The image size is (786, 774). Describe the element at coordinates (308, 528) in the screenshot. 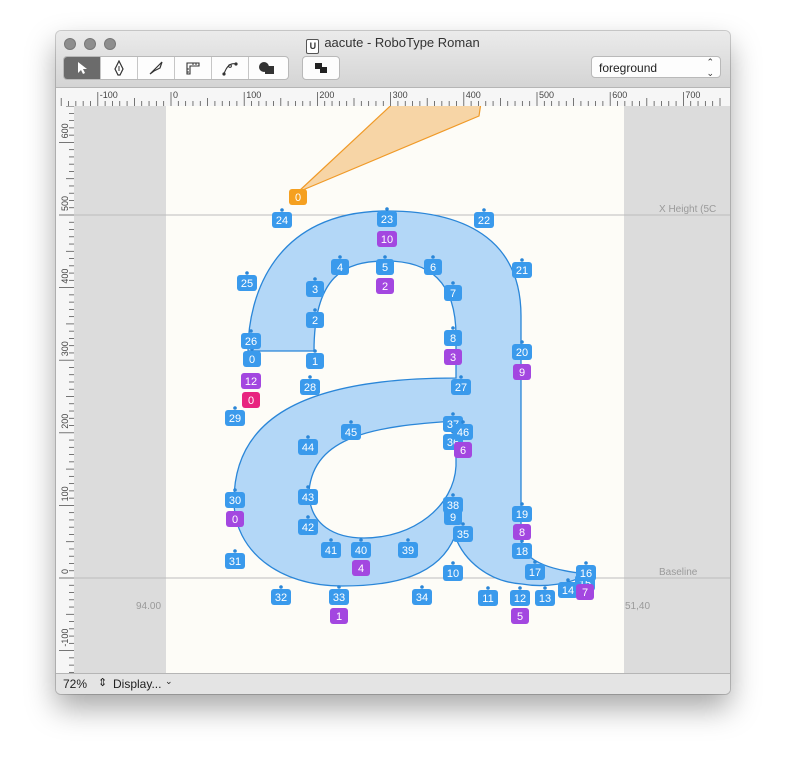

I see `point-badge-label: 42` at that location.